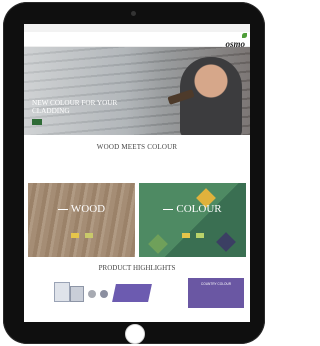 The width and height of the screenshot is (320, 346). I want to click on wood-panel-buttons, so click(81, 235).